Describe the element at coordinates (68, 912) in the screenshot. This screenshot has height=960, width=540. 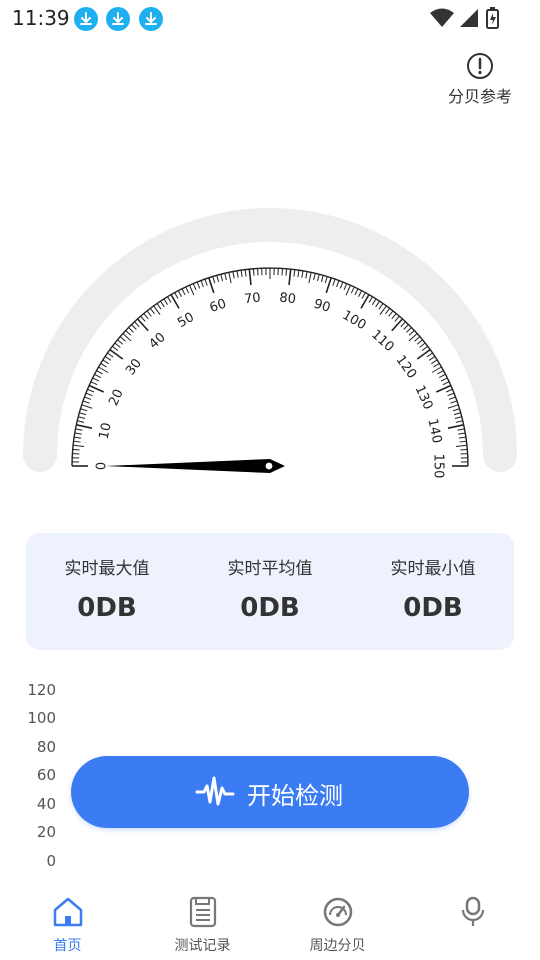
I see `home-icon` at that location.